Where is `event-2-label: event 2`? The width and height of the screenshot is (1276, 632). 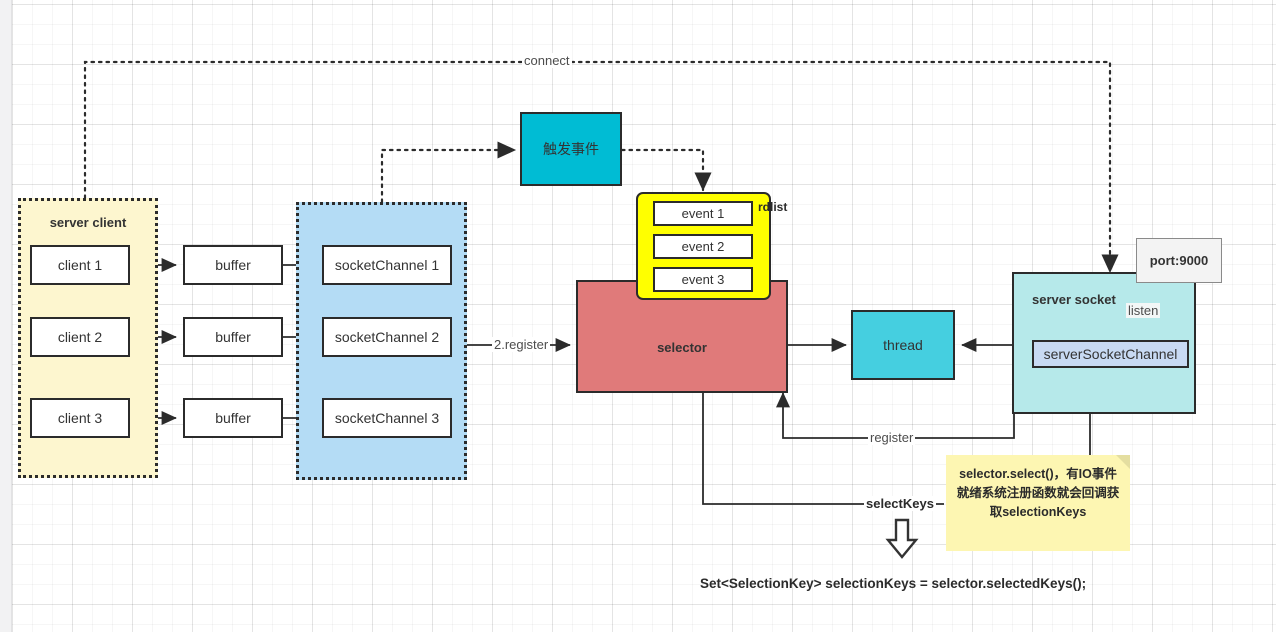
event-2-label: event 2 is located at coordinates (703, 246).